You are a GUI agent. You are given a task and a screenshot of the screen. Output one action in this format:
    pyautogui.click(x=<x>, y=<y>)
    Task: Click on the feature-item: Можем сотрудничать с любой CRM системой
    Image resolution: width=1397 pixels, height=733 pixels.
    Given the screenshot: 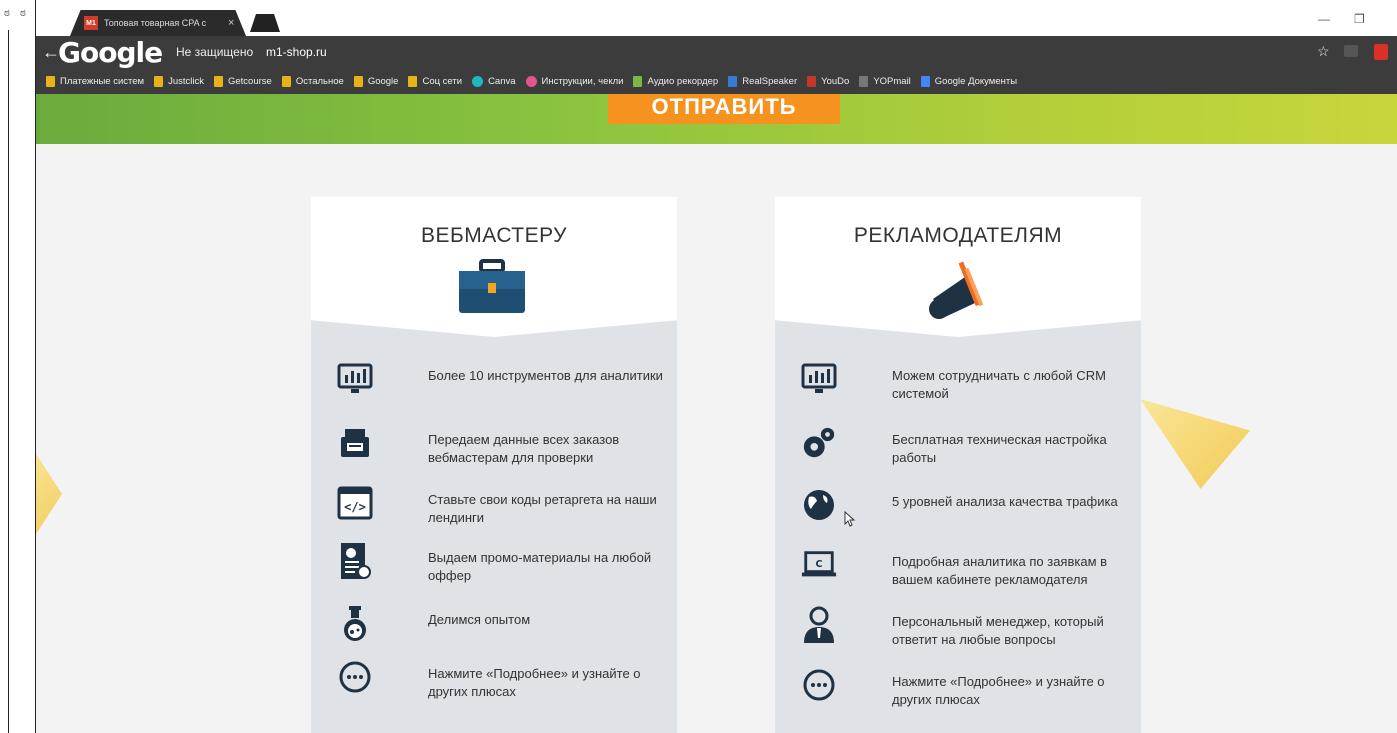 What is the action you would take?
    pyautogui.click(x=958, y=389)
    